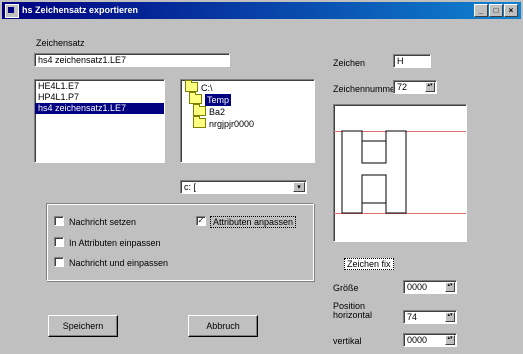  I want to click on app-icon, so click(12, 11).